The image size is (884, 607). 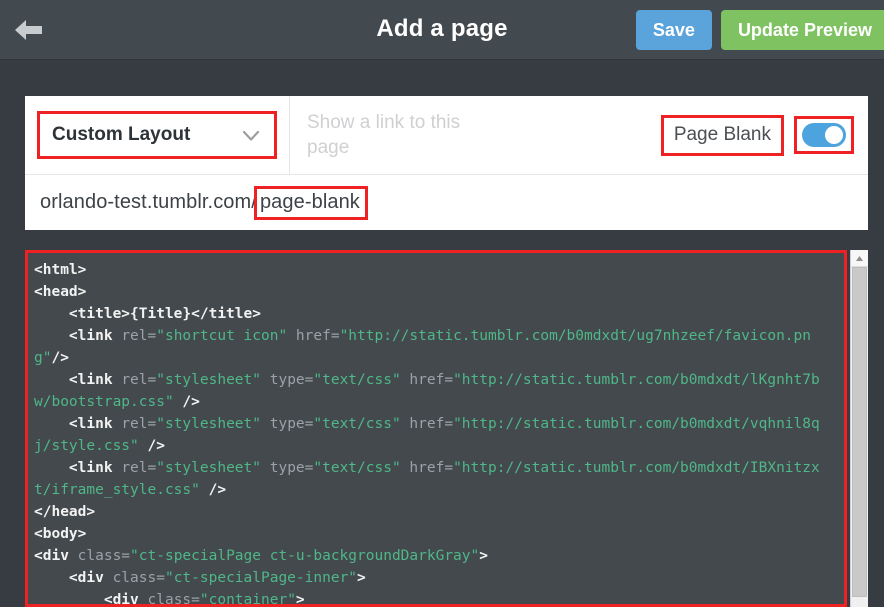 I want to click on scrollbar-thumb, so click(x=859, y=432).